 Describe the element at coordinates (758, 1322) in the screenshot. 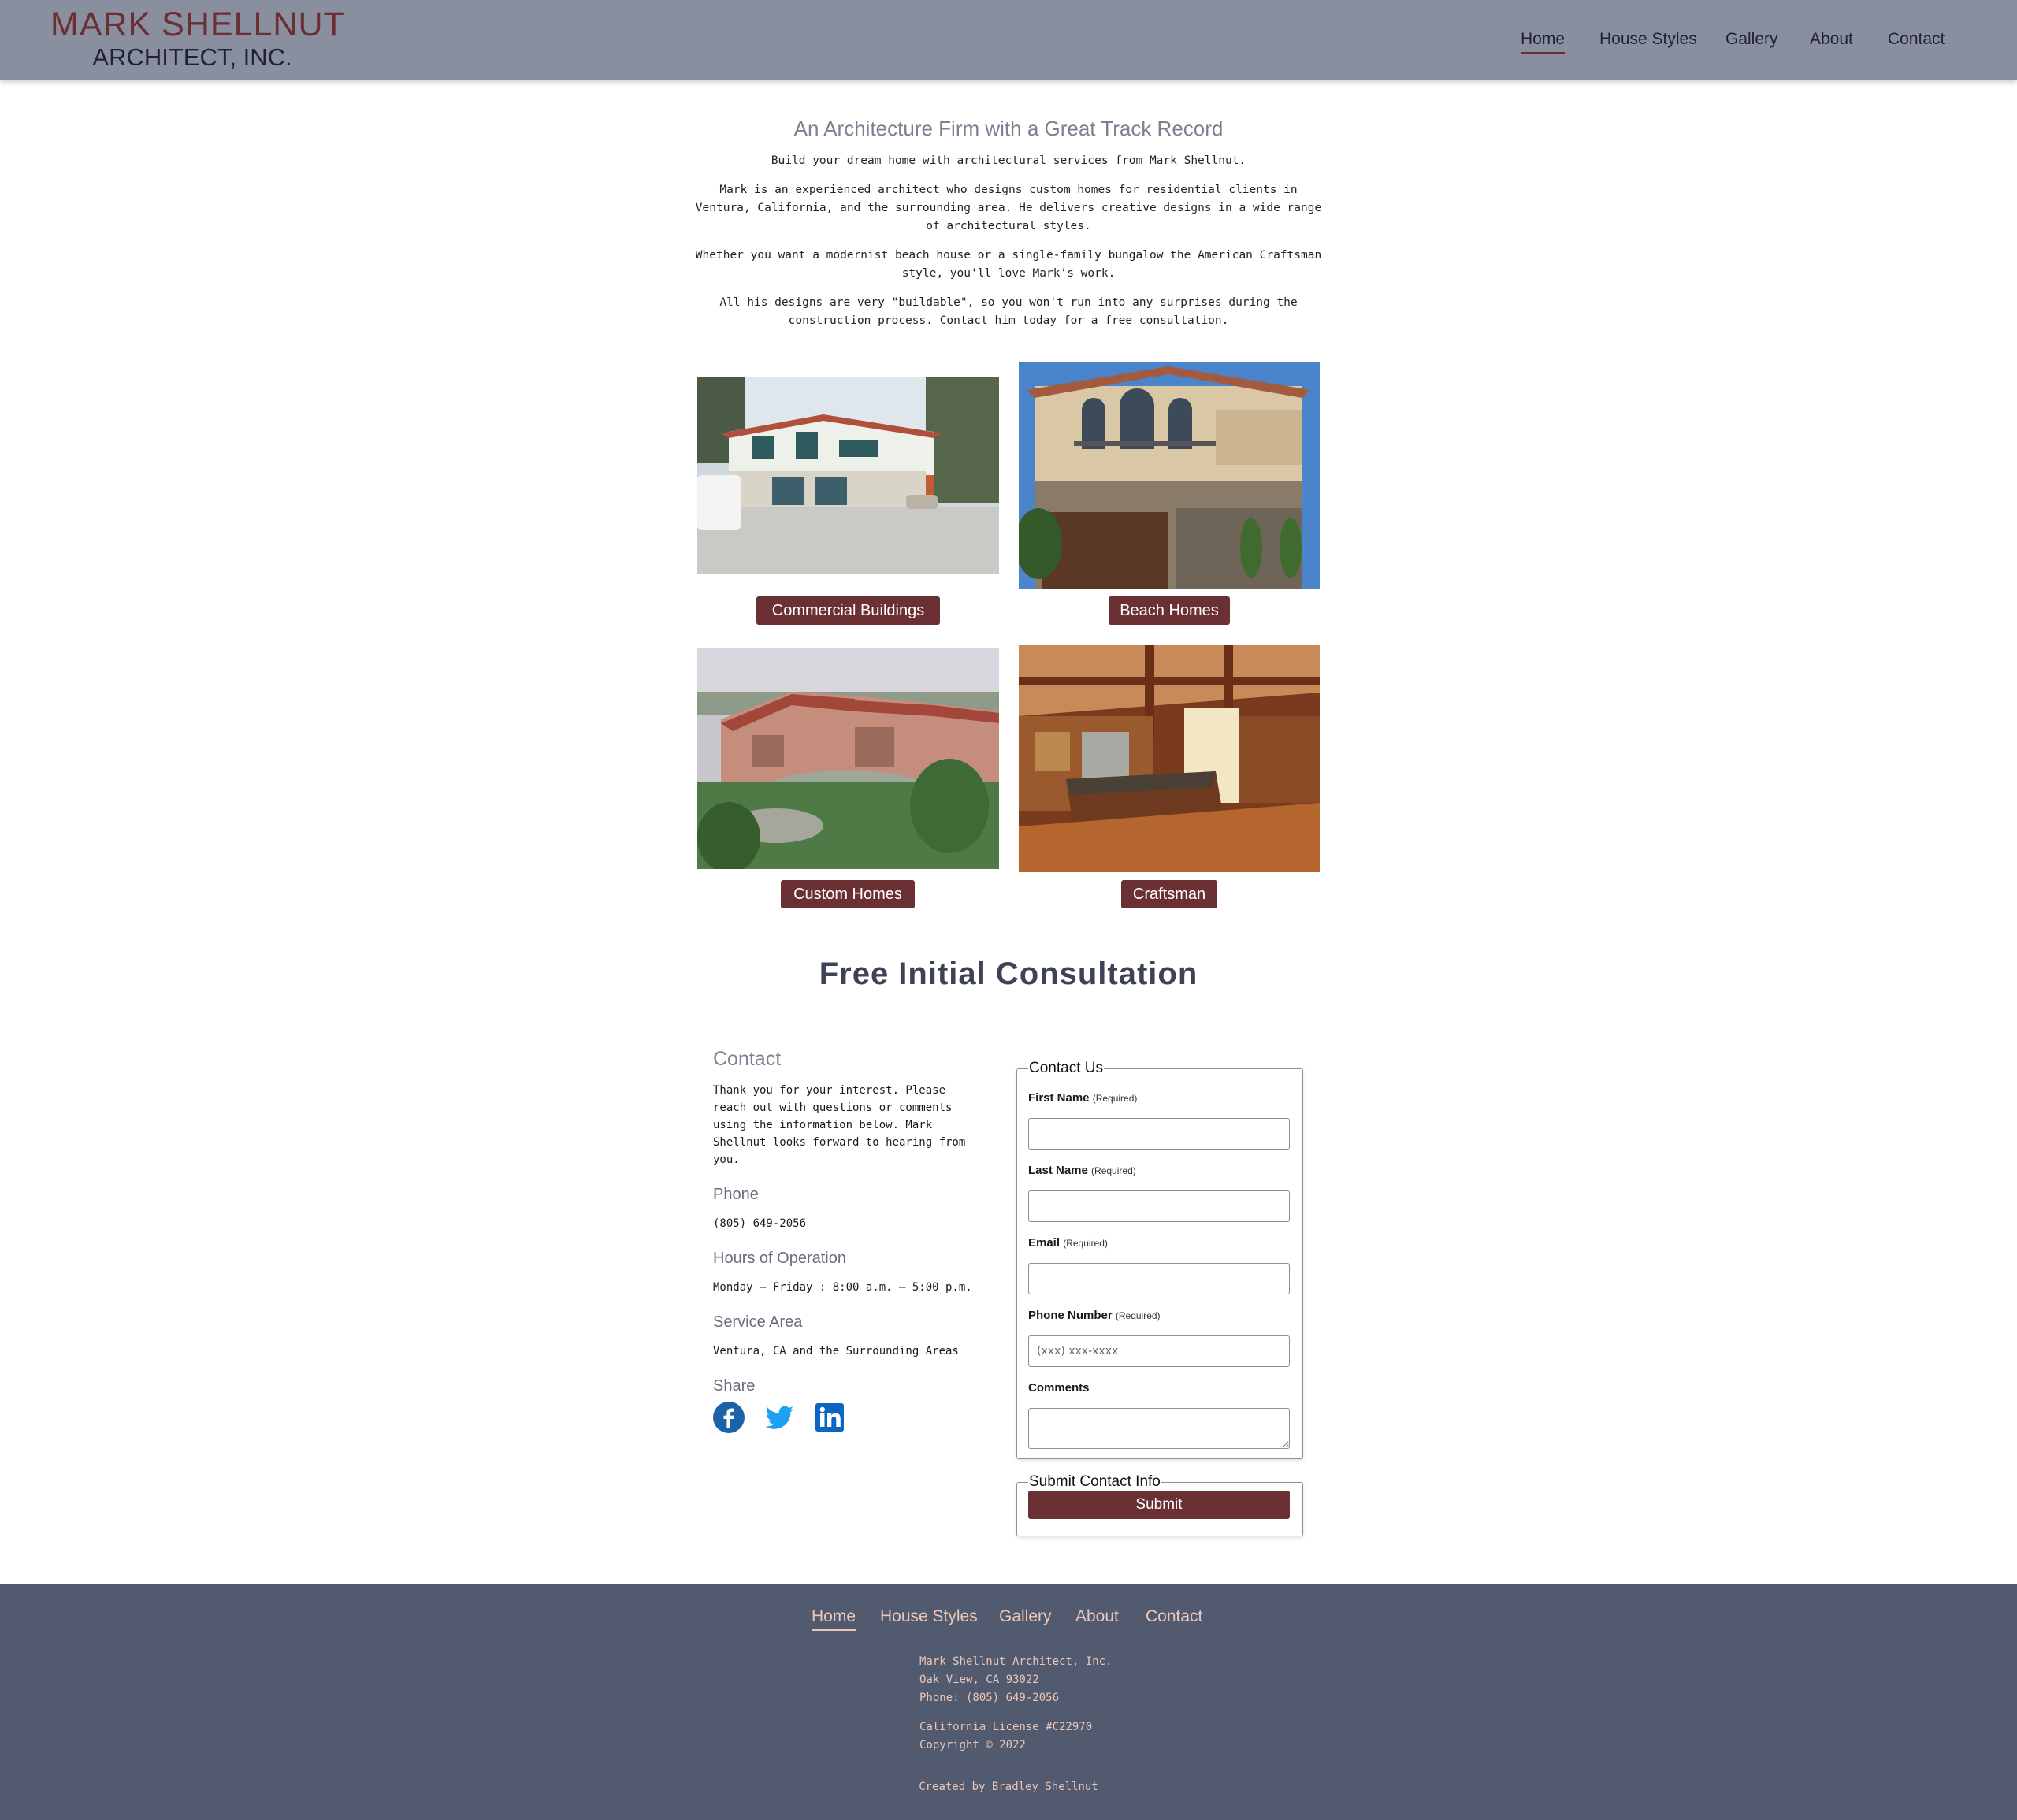

I see `service-area-heading: Service Area` at that location.